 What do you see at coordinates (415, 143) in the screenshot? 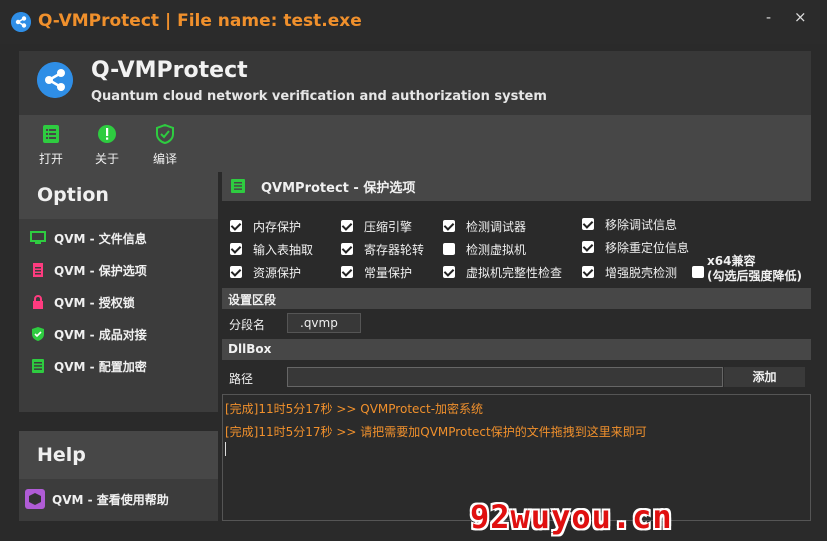
I see `toolbar` at bounding box center [415, 143].